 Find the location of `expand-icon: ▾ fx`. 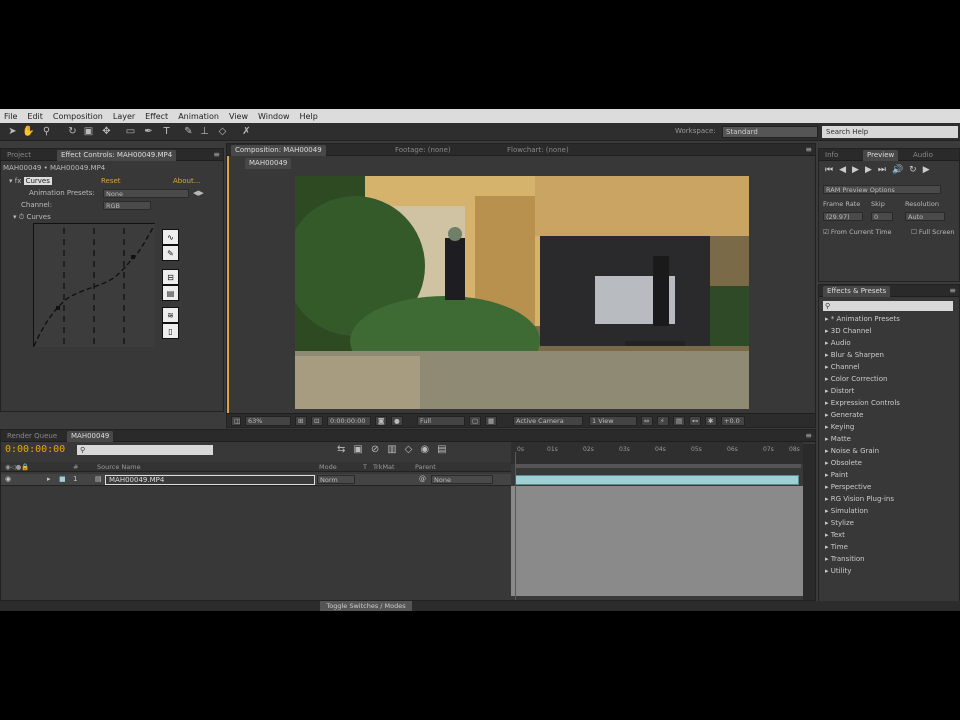

expand-icon: ▾ fx is located at coordinates (16, 181).